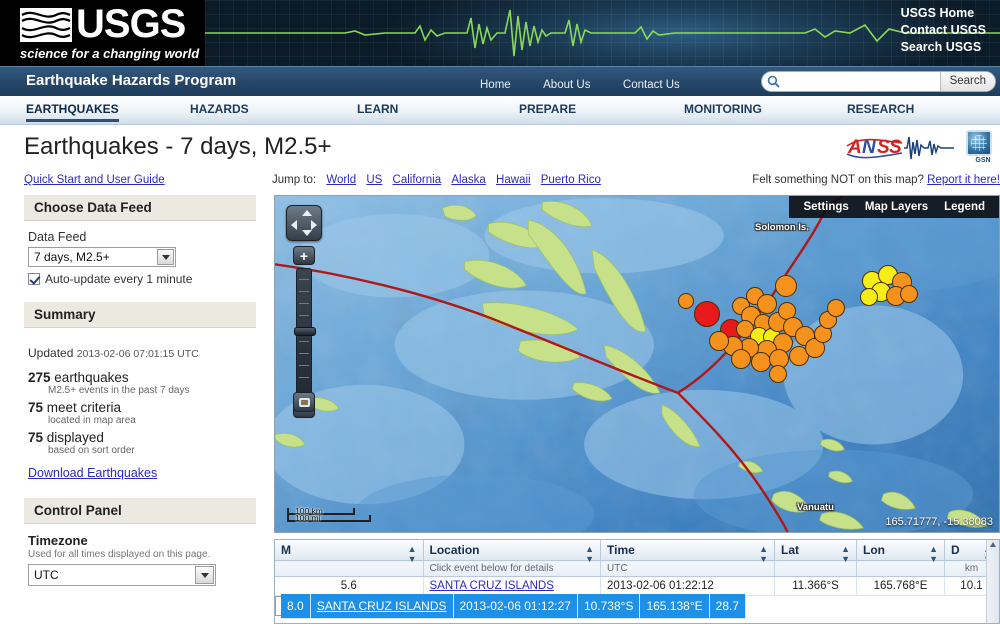 This screenshot has width=1000, height=628. Describe the element at coordinates (374, 180) in the screenshot. I see `jump-to-us: US` at that location.